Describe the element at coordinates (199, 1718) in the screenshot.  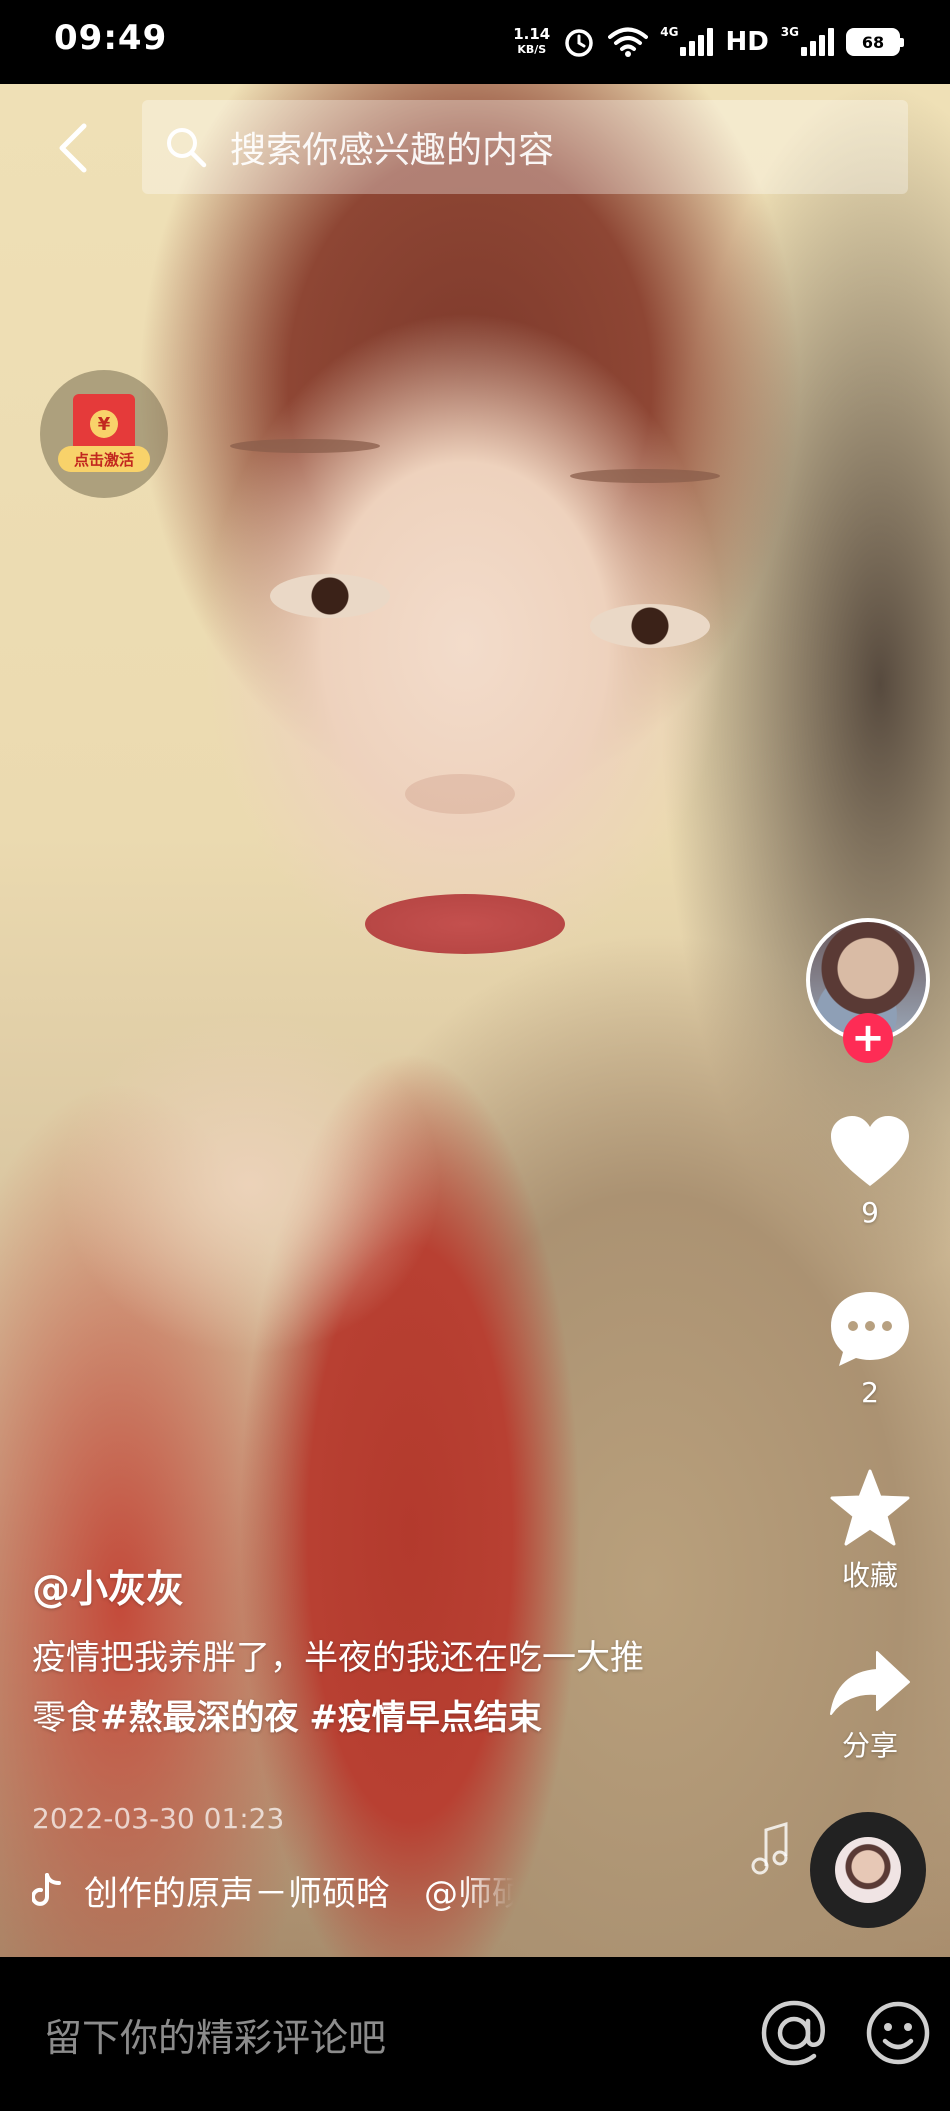
I see `hashtag-link: #熬最深的夜` at that location.